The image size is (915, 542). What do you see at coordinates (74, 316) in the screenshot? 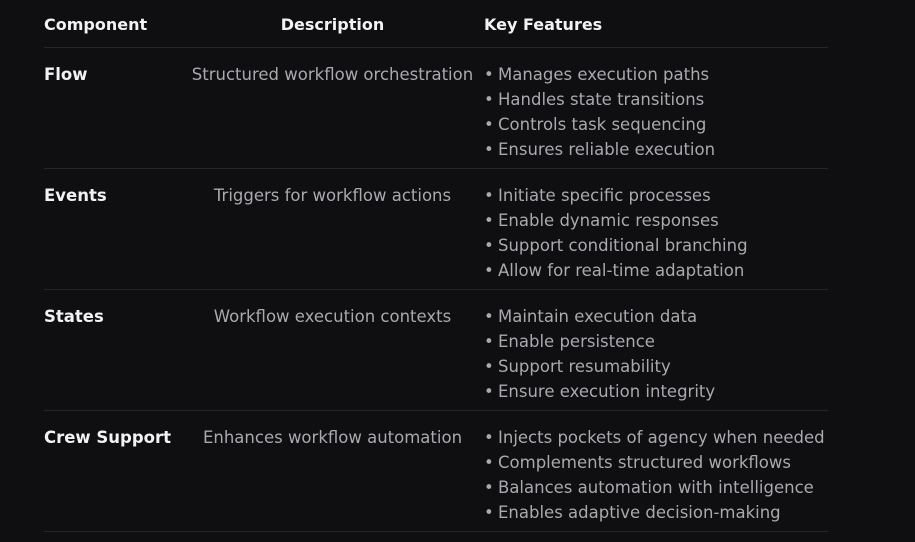
I see `component-name: States` at bounding box center [74, 316].